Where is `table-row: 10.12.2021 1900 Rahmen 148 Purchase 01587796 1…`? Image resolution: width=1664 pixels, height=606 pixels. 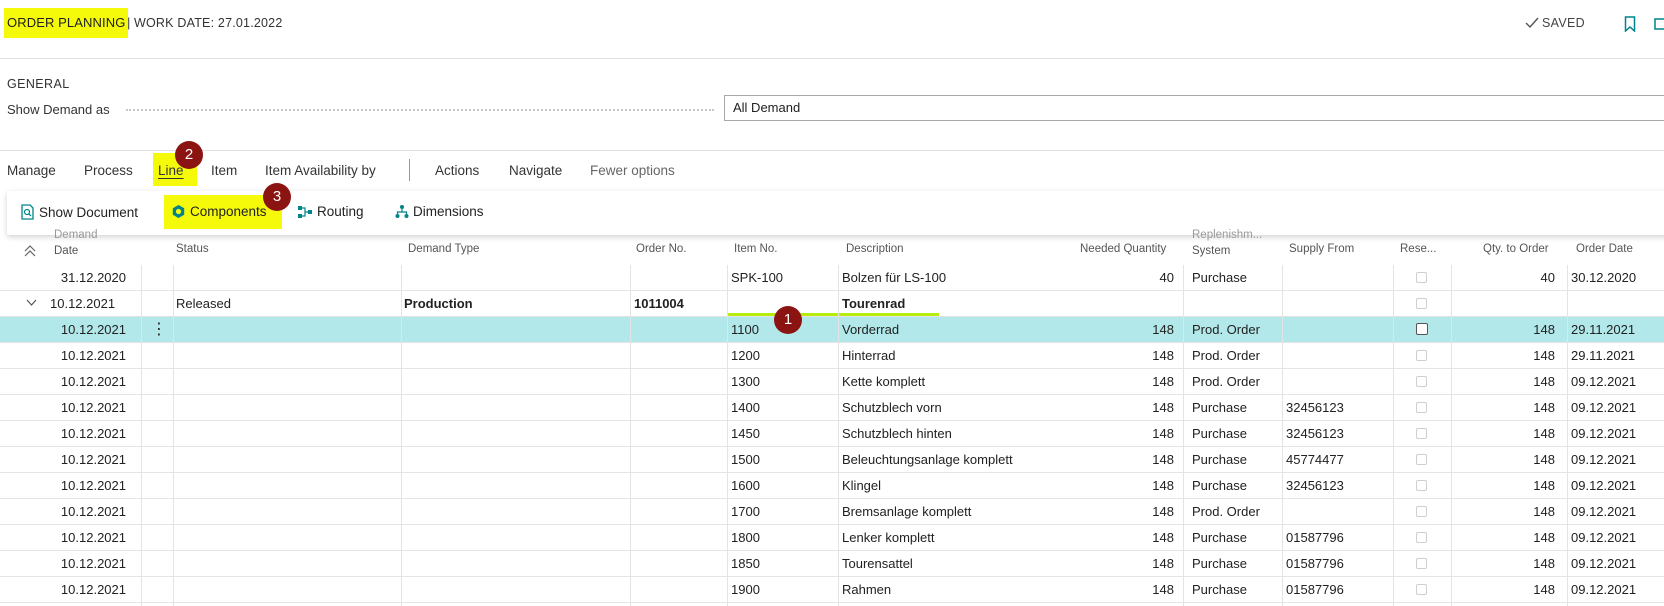
table-row: 10.12.2021 1900 Rahmen 148 Purchase 01587796 1… is located at coordinates (832, 590).